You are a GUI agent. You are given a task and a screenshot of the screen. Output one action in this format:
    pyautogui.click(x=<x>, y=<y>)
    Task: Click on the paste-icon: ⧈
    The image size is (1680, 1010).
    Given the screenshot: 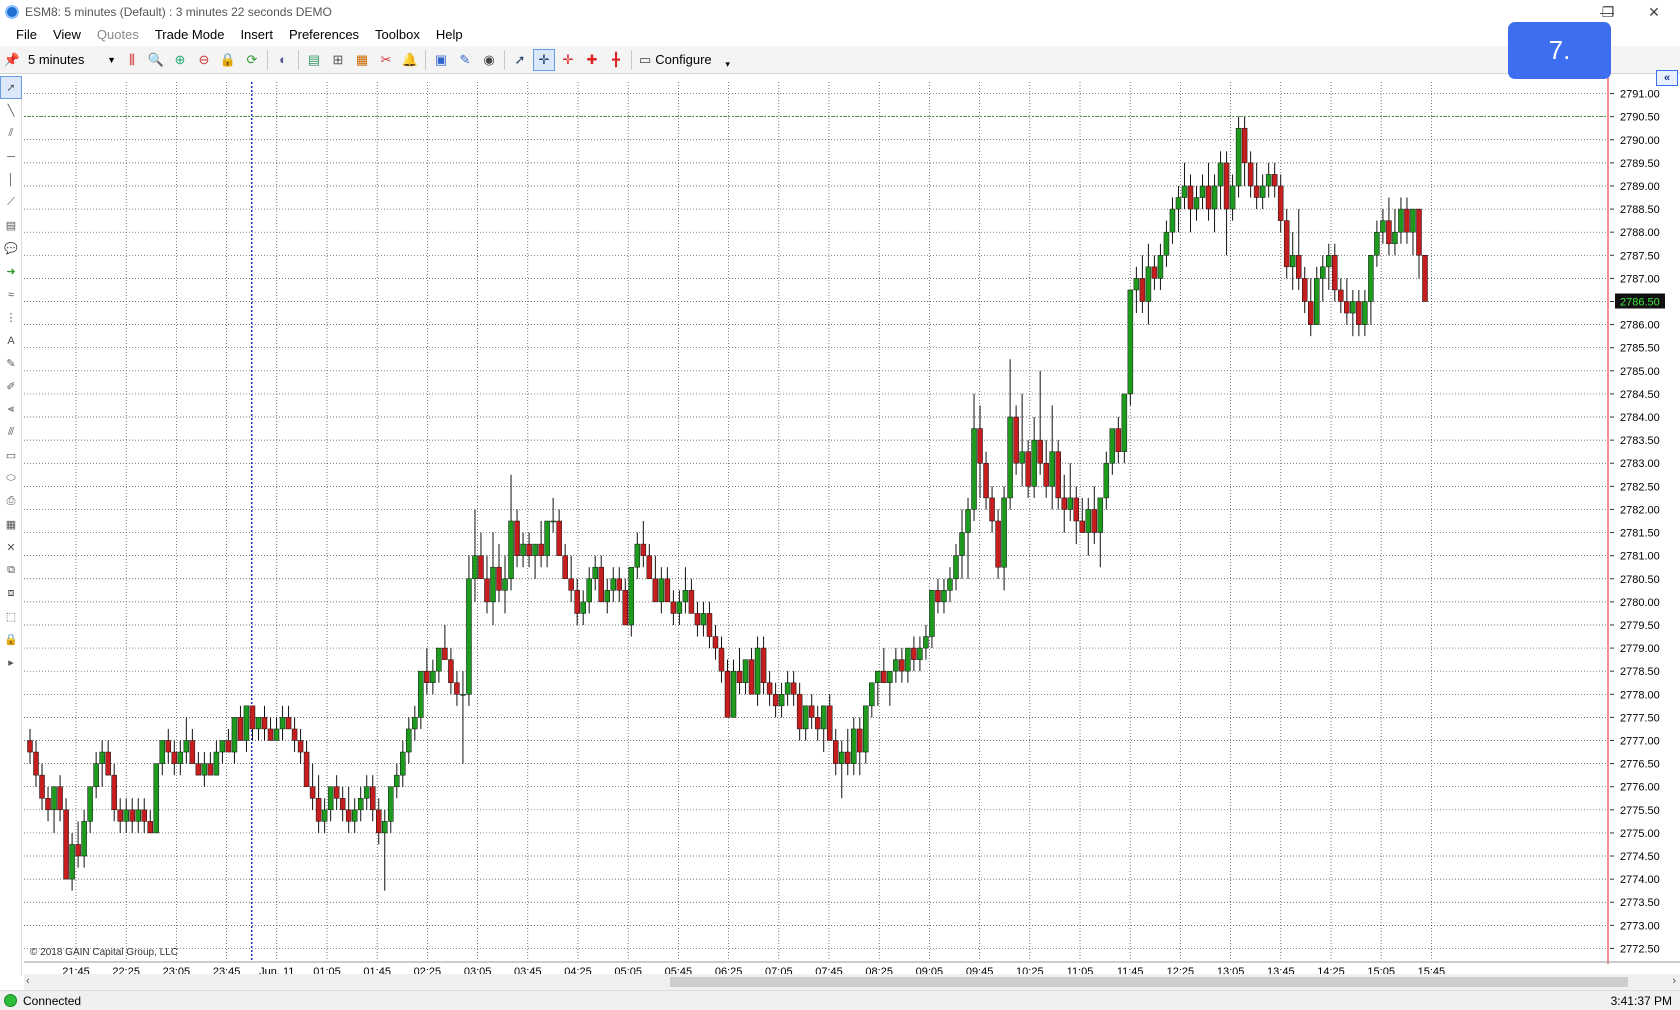 What is the action you would take?
    pyautogui.click(x=11, y=593)
    